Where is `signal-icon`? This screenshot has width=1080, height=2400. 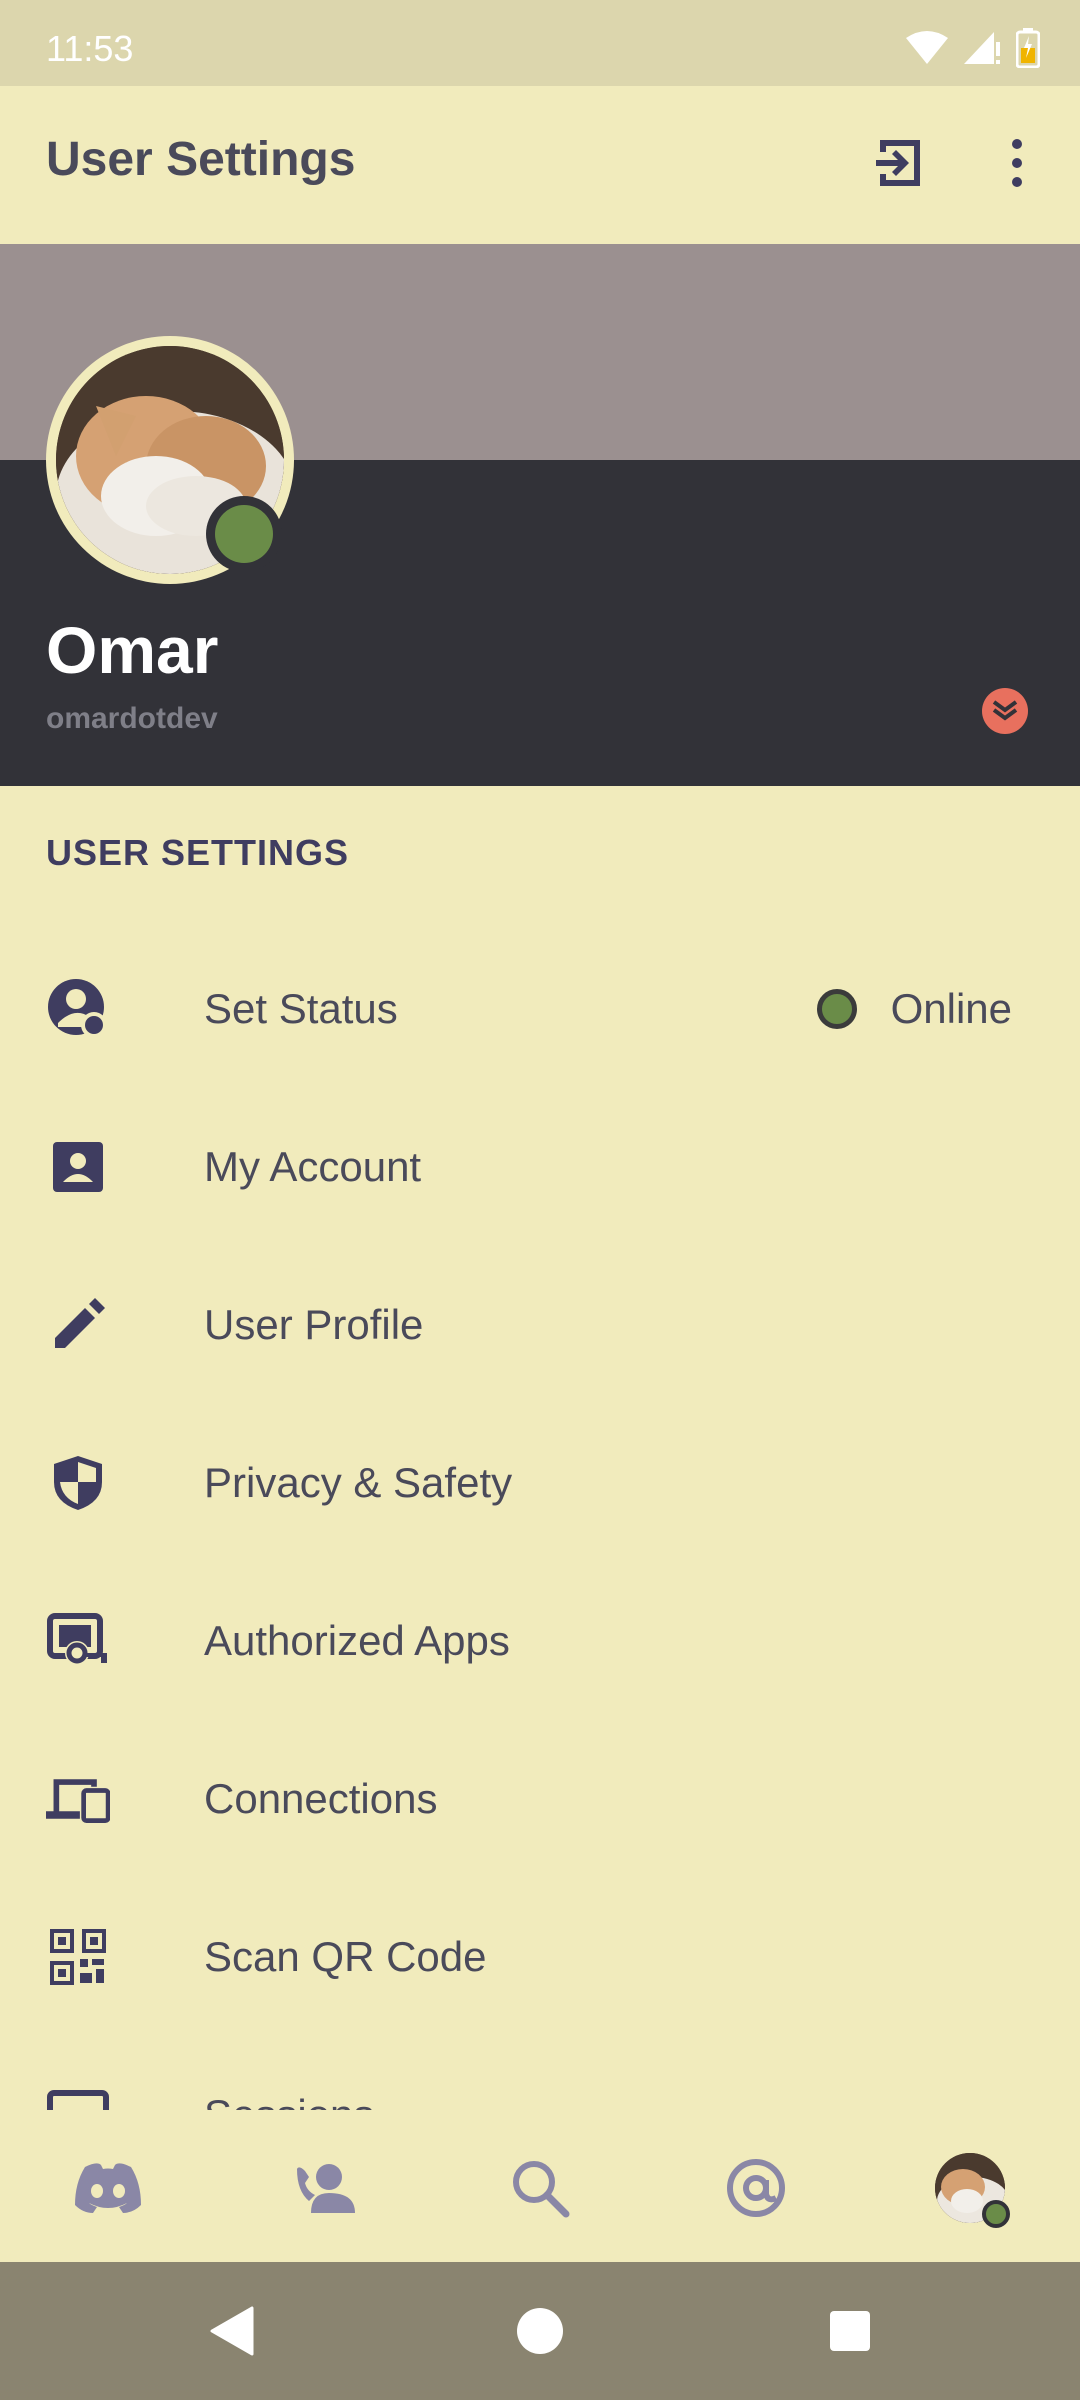 signal-icon is located at coordinates (982, 48).